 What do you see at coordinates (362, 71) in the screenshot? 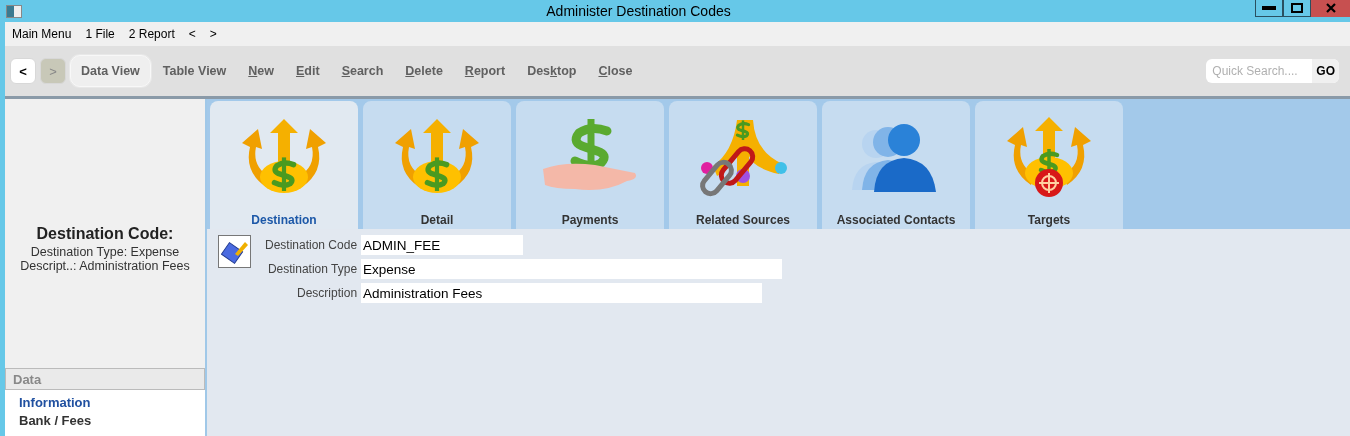
I see `toolbar-button: Search` at bounding box center [362, 71].